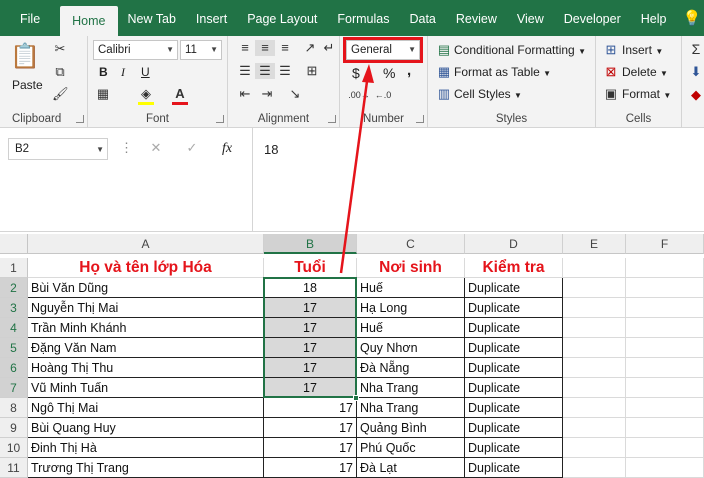 This screenshot has width=704, height=478. Describe the element at coordinates (409, 71) in the screenshot. I see `comma-button: ,` at that location.